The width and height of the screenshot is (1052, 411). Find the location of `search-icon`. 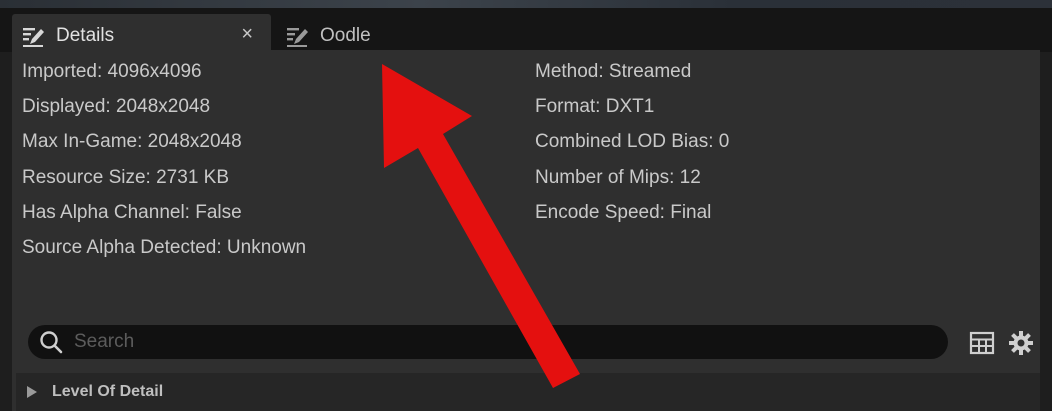

search-icon is located at coordinates (51, 342).